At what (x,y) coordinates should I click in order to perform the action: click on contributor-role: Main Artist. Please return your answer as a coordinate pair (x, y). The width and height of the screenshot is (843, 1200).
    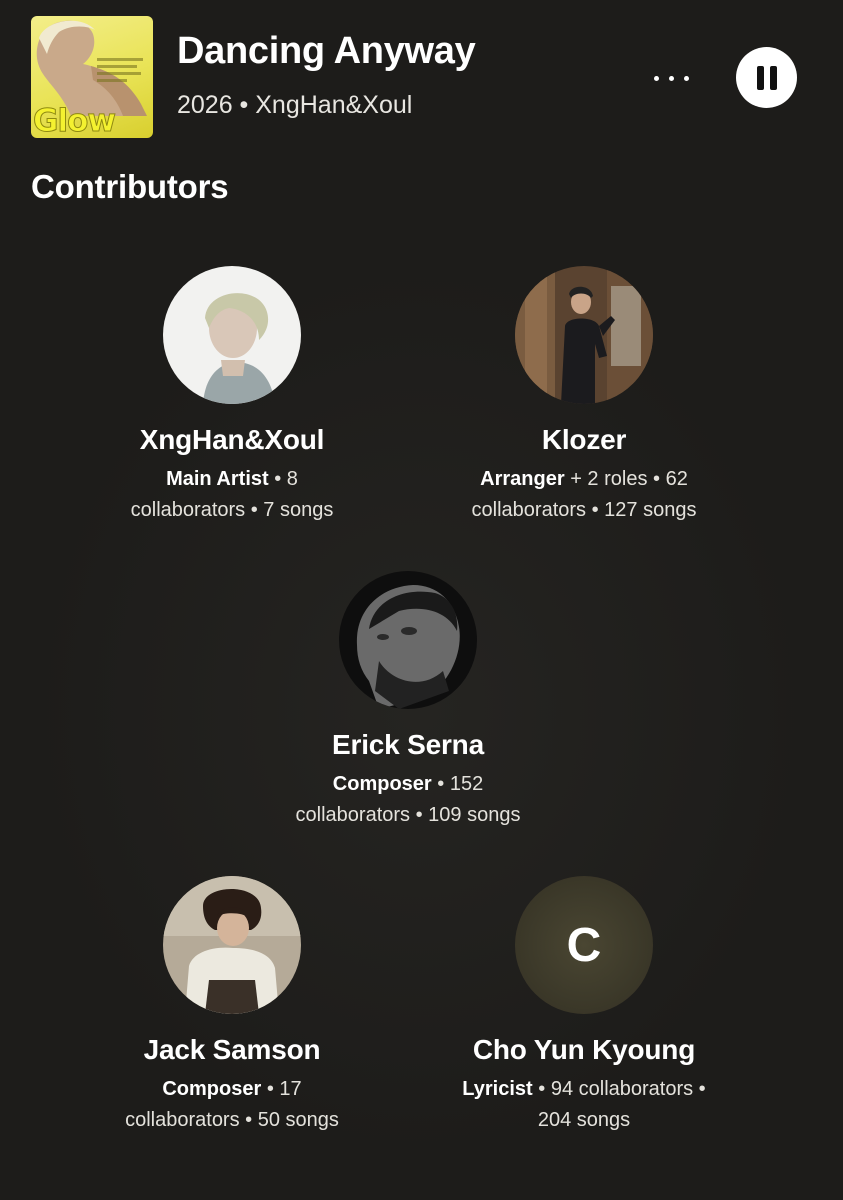
    Looking at the image, I should click on (217, 479).